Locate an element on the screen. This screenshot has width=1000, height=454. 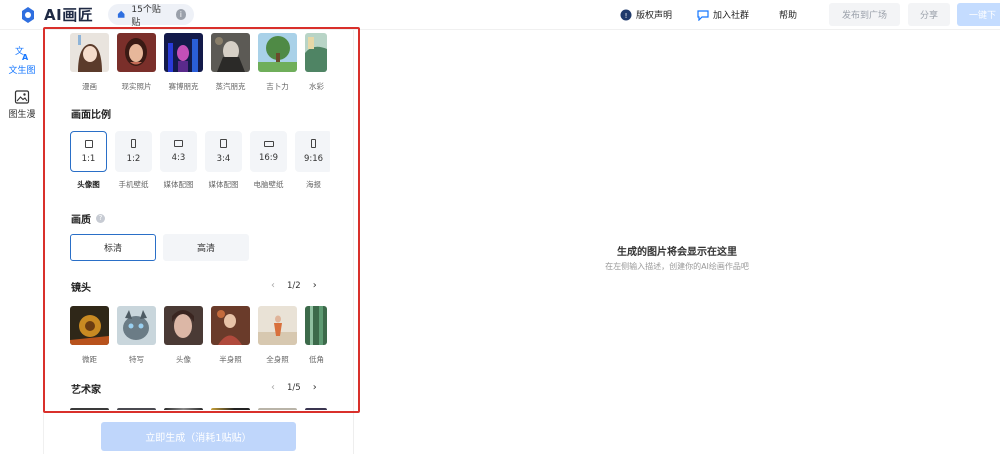
shot-item-closeup: 特写 is located at coordinates (136, 335).